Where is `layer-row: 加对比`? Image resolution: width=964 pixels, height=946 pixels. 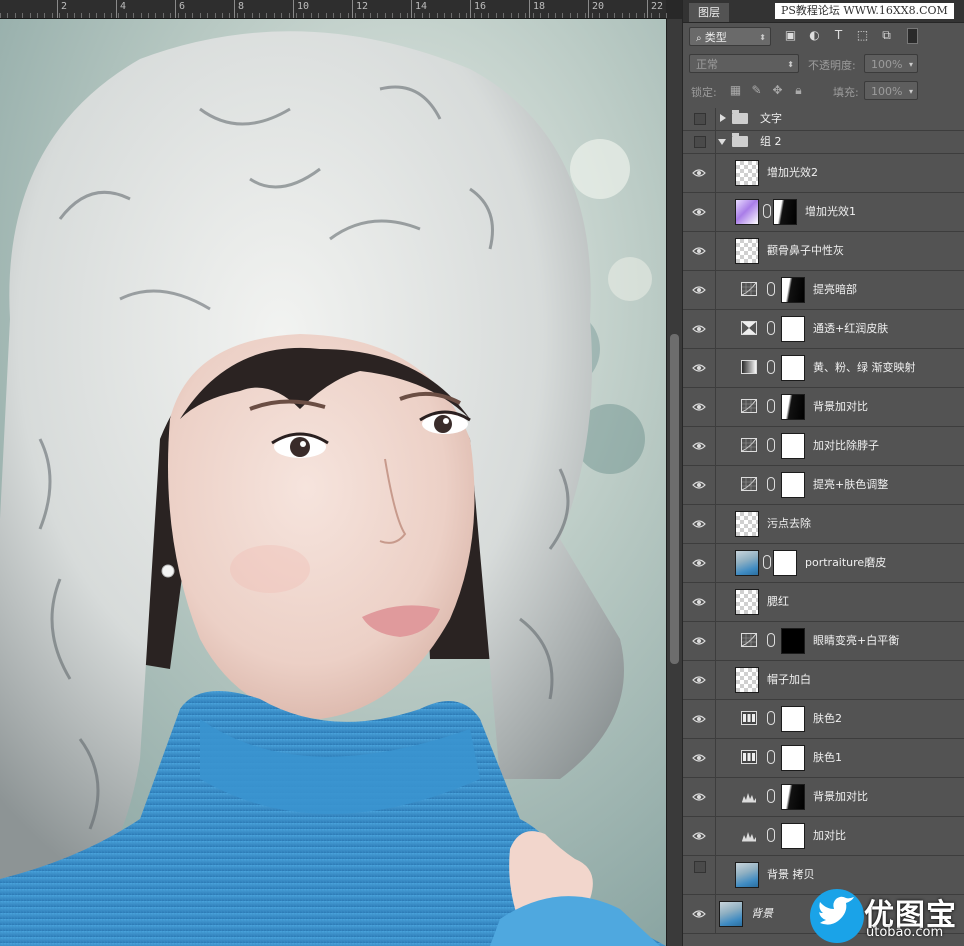 layer-row: 加对比 is located at coordinates (823, 836).